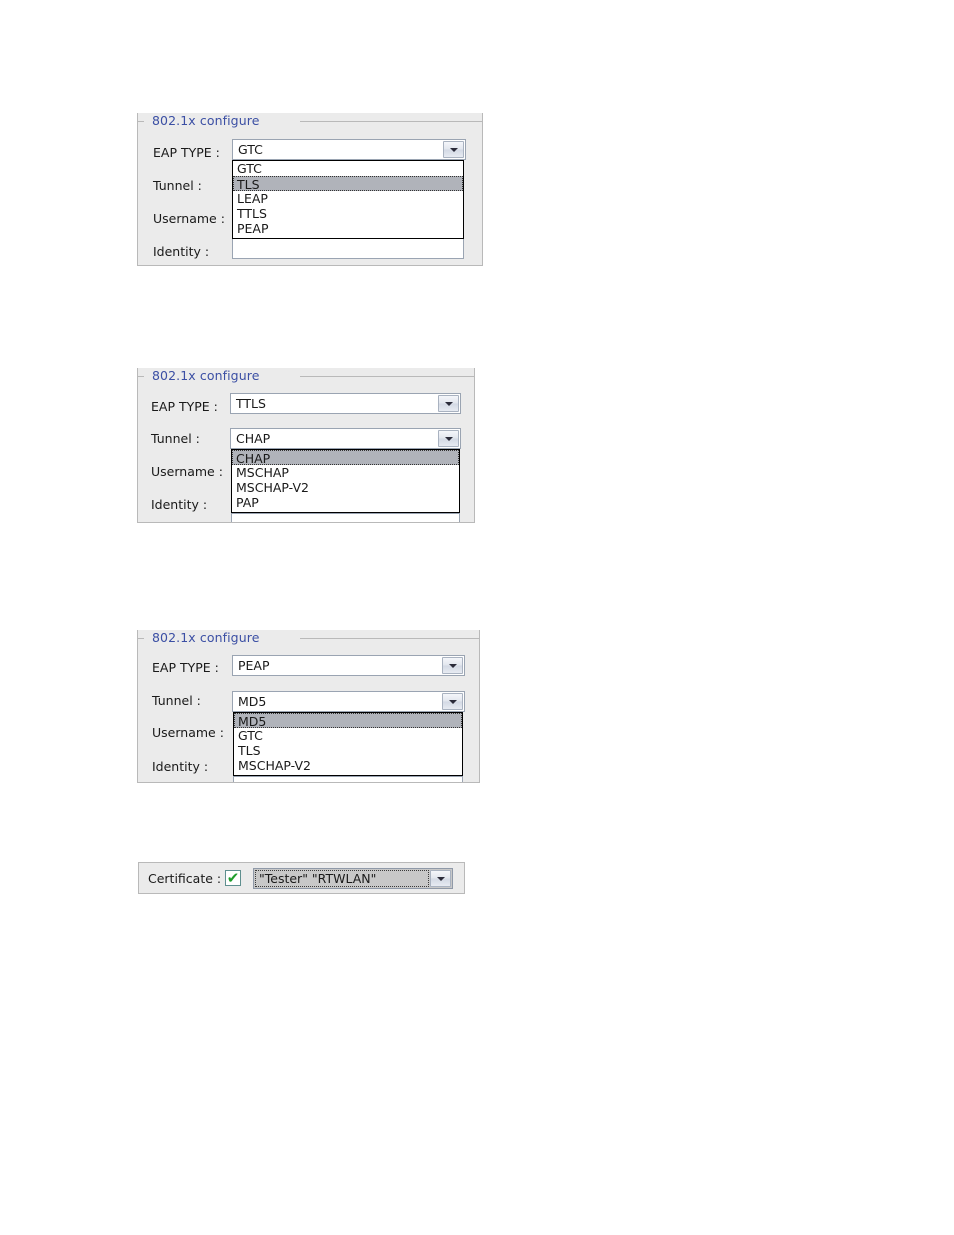 This screenshot has width=954, height=1235. What do you see at coordinates (254, 665) in the screenshot?
I see `combo-eap-type-value: PEAP` at bounding box center [254, 665].